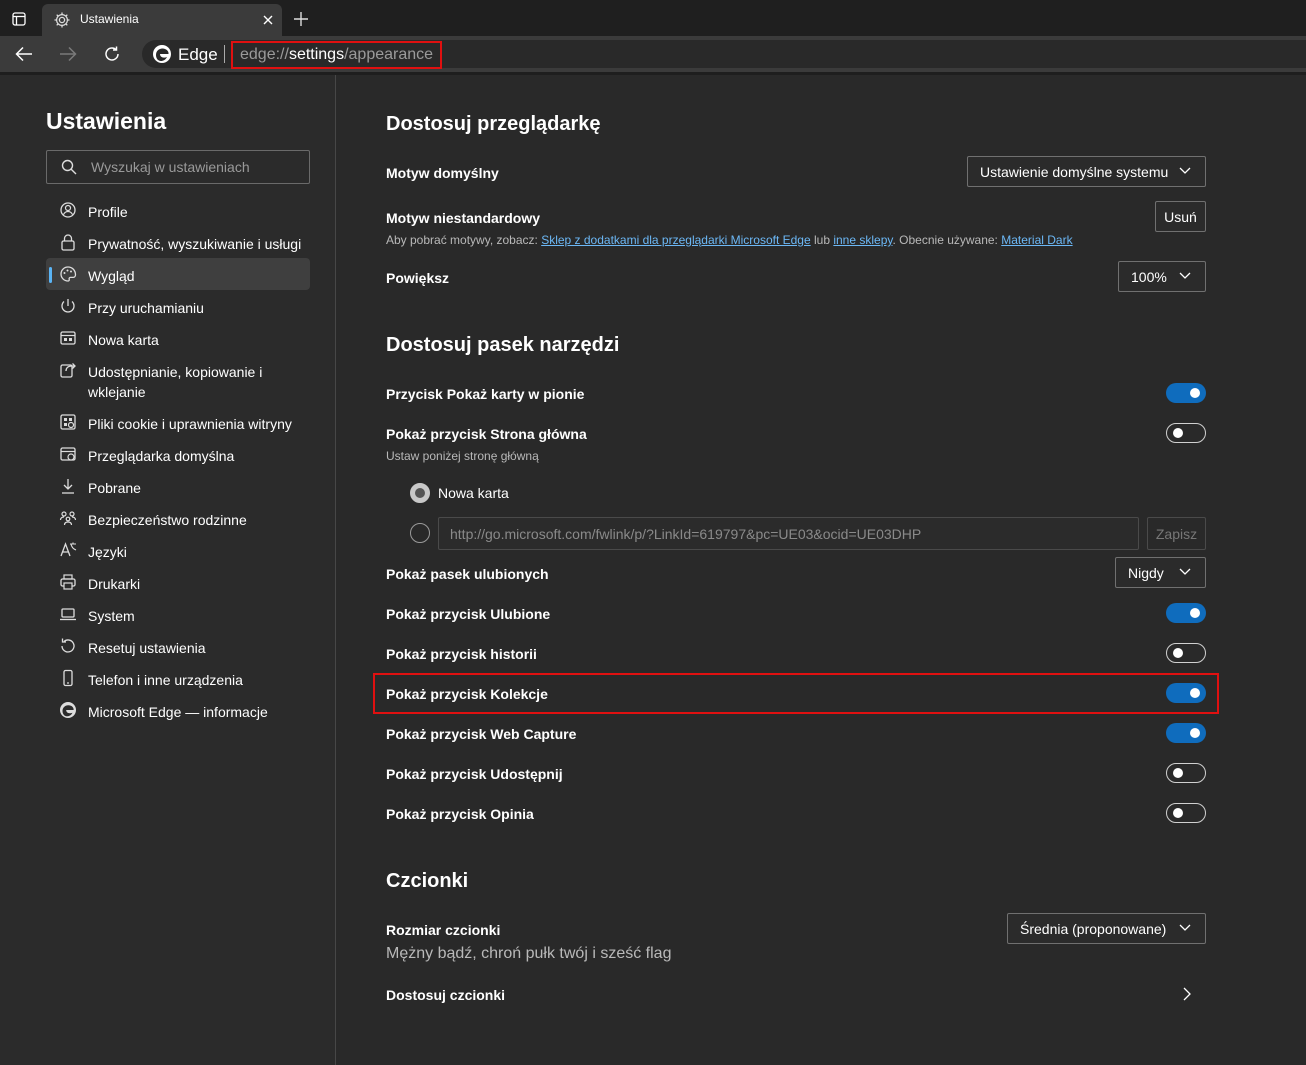 This screenshot has height=1065, width=1306. What do you see at coordinates (503, 345) in the screenshot?
I see `toolbar-heading: Dostosuj pasek narzędzi` at bounding box center [503, 345].